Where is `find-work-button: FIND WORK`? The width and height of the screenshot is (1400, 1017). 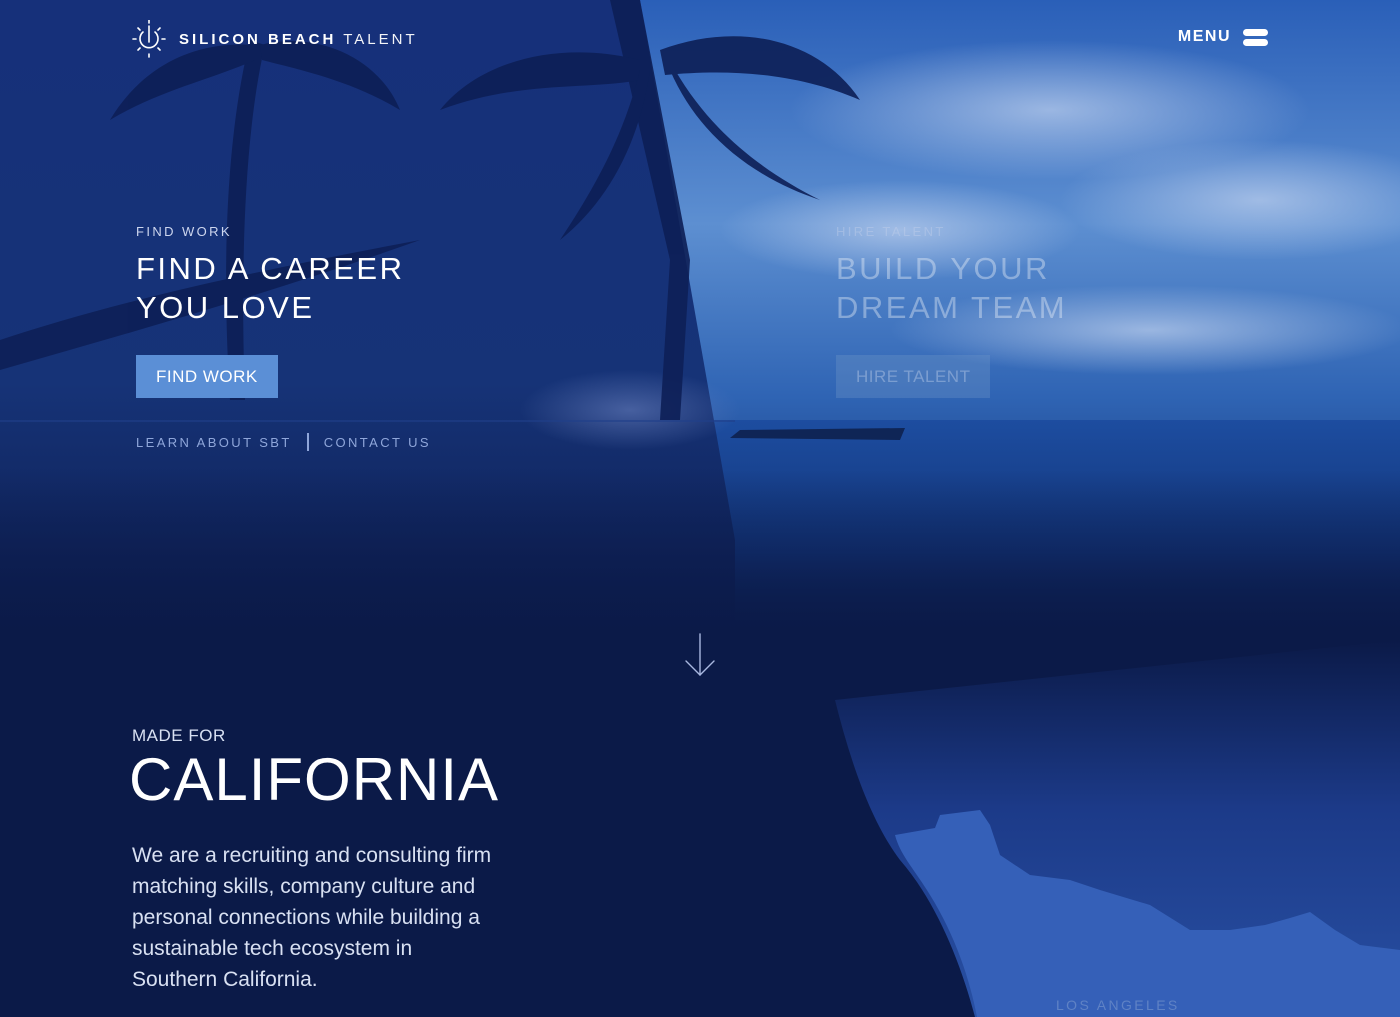 find-work-button: FIND WORK is located at coordinates (207, 376).